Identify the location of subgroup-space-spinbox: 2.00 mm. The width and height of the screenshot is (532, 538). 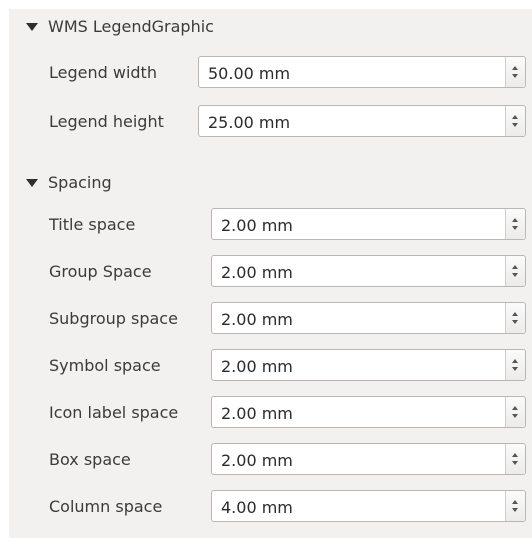
(368, 318).